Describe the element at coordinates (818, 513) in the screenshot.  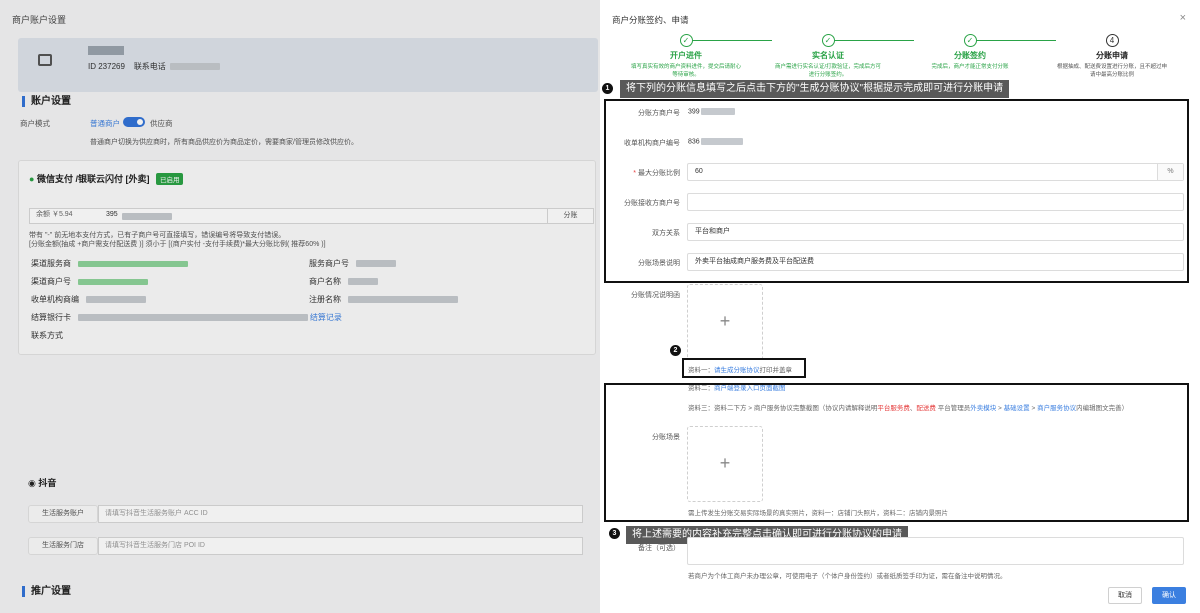
I see `scene-note: 需上传发生分账交易实际场景的真实照片，资料一：店铺门头照片，资料二：店铺内景照片` at that location.